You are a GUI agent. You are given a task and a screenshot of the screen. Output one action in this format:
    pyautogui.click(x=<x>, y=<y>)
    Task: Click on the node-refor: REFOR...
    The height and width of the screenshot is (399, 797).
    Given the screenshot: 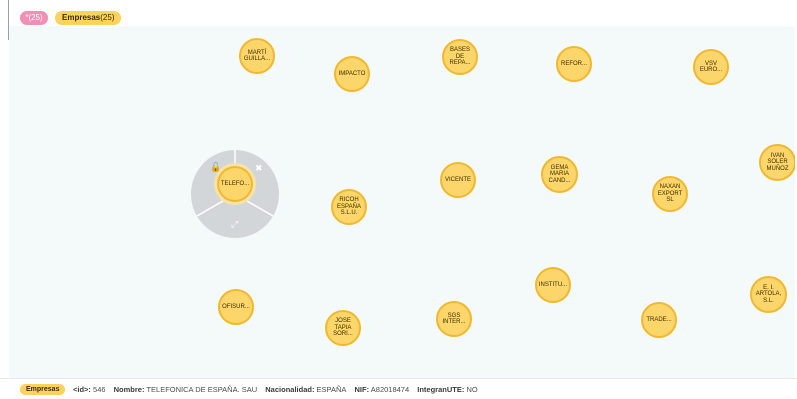 What is the action you would take?
    pyautogui.click(x=574, y=64)
    